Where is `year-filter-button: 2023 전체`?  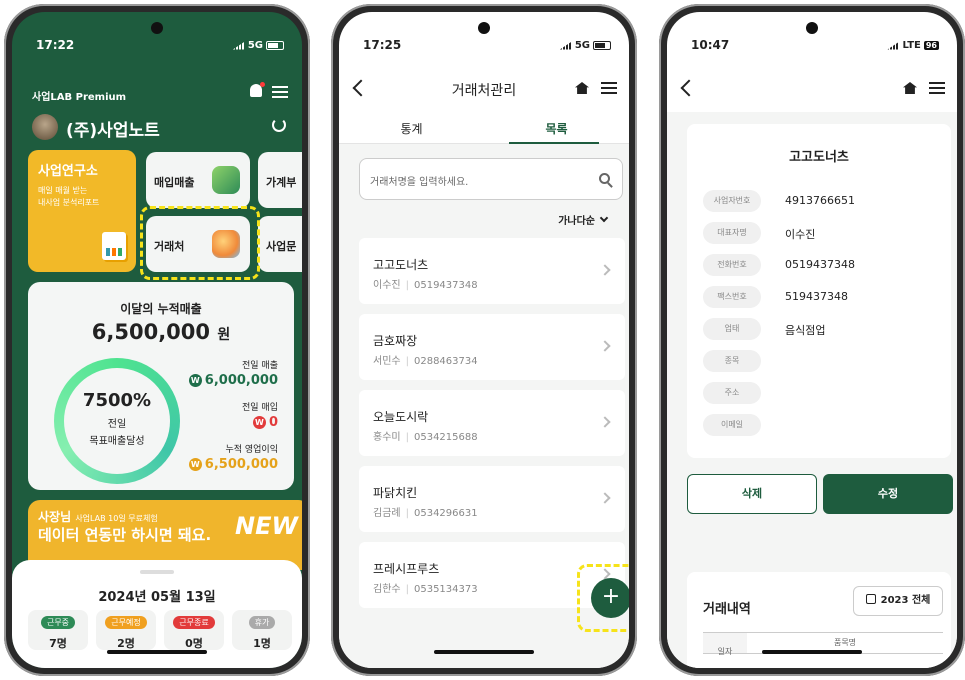 year-filter-button: 2023 전체 is located at coordinates (898, 601).